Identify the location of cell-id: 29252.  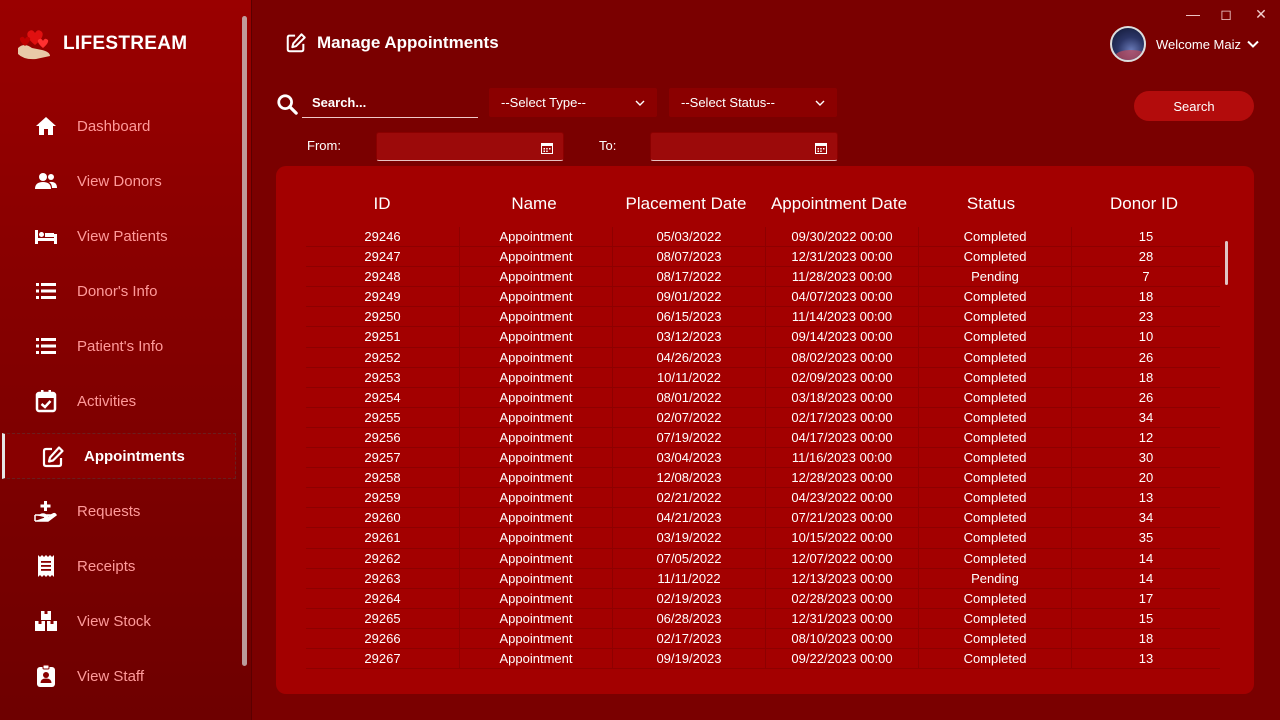
(382, 357).